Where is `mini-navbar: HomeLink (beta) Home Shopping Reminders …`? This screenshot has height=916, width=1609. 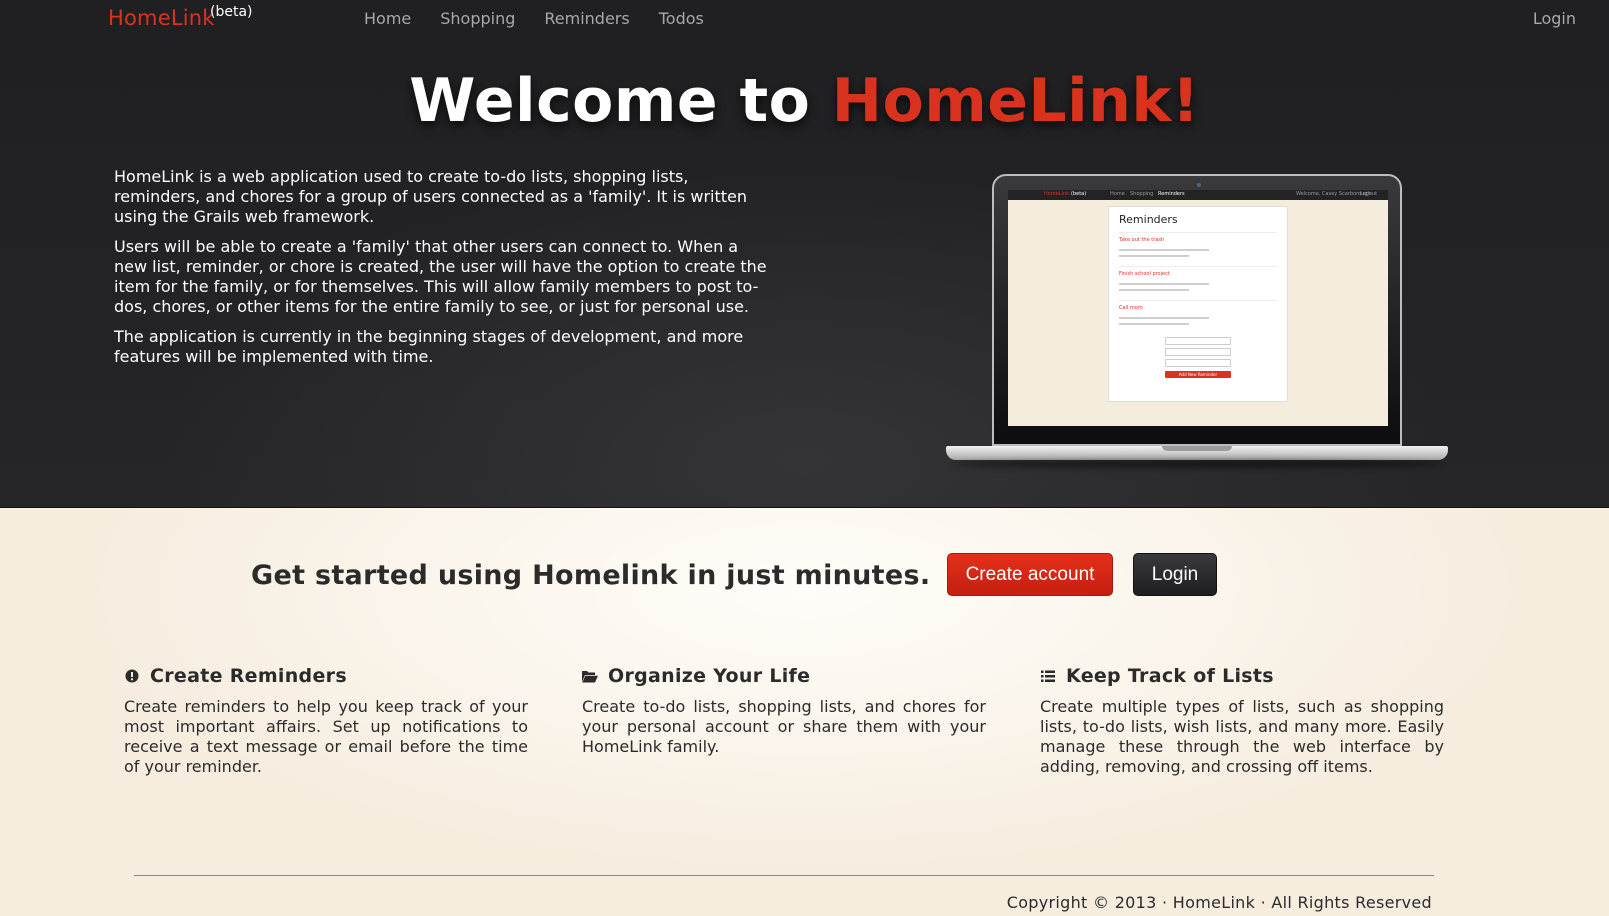
mini-navbar: HomeLink (beta) Home Shopping Reminders … is located at coordinates (1198, 195).